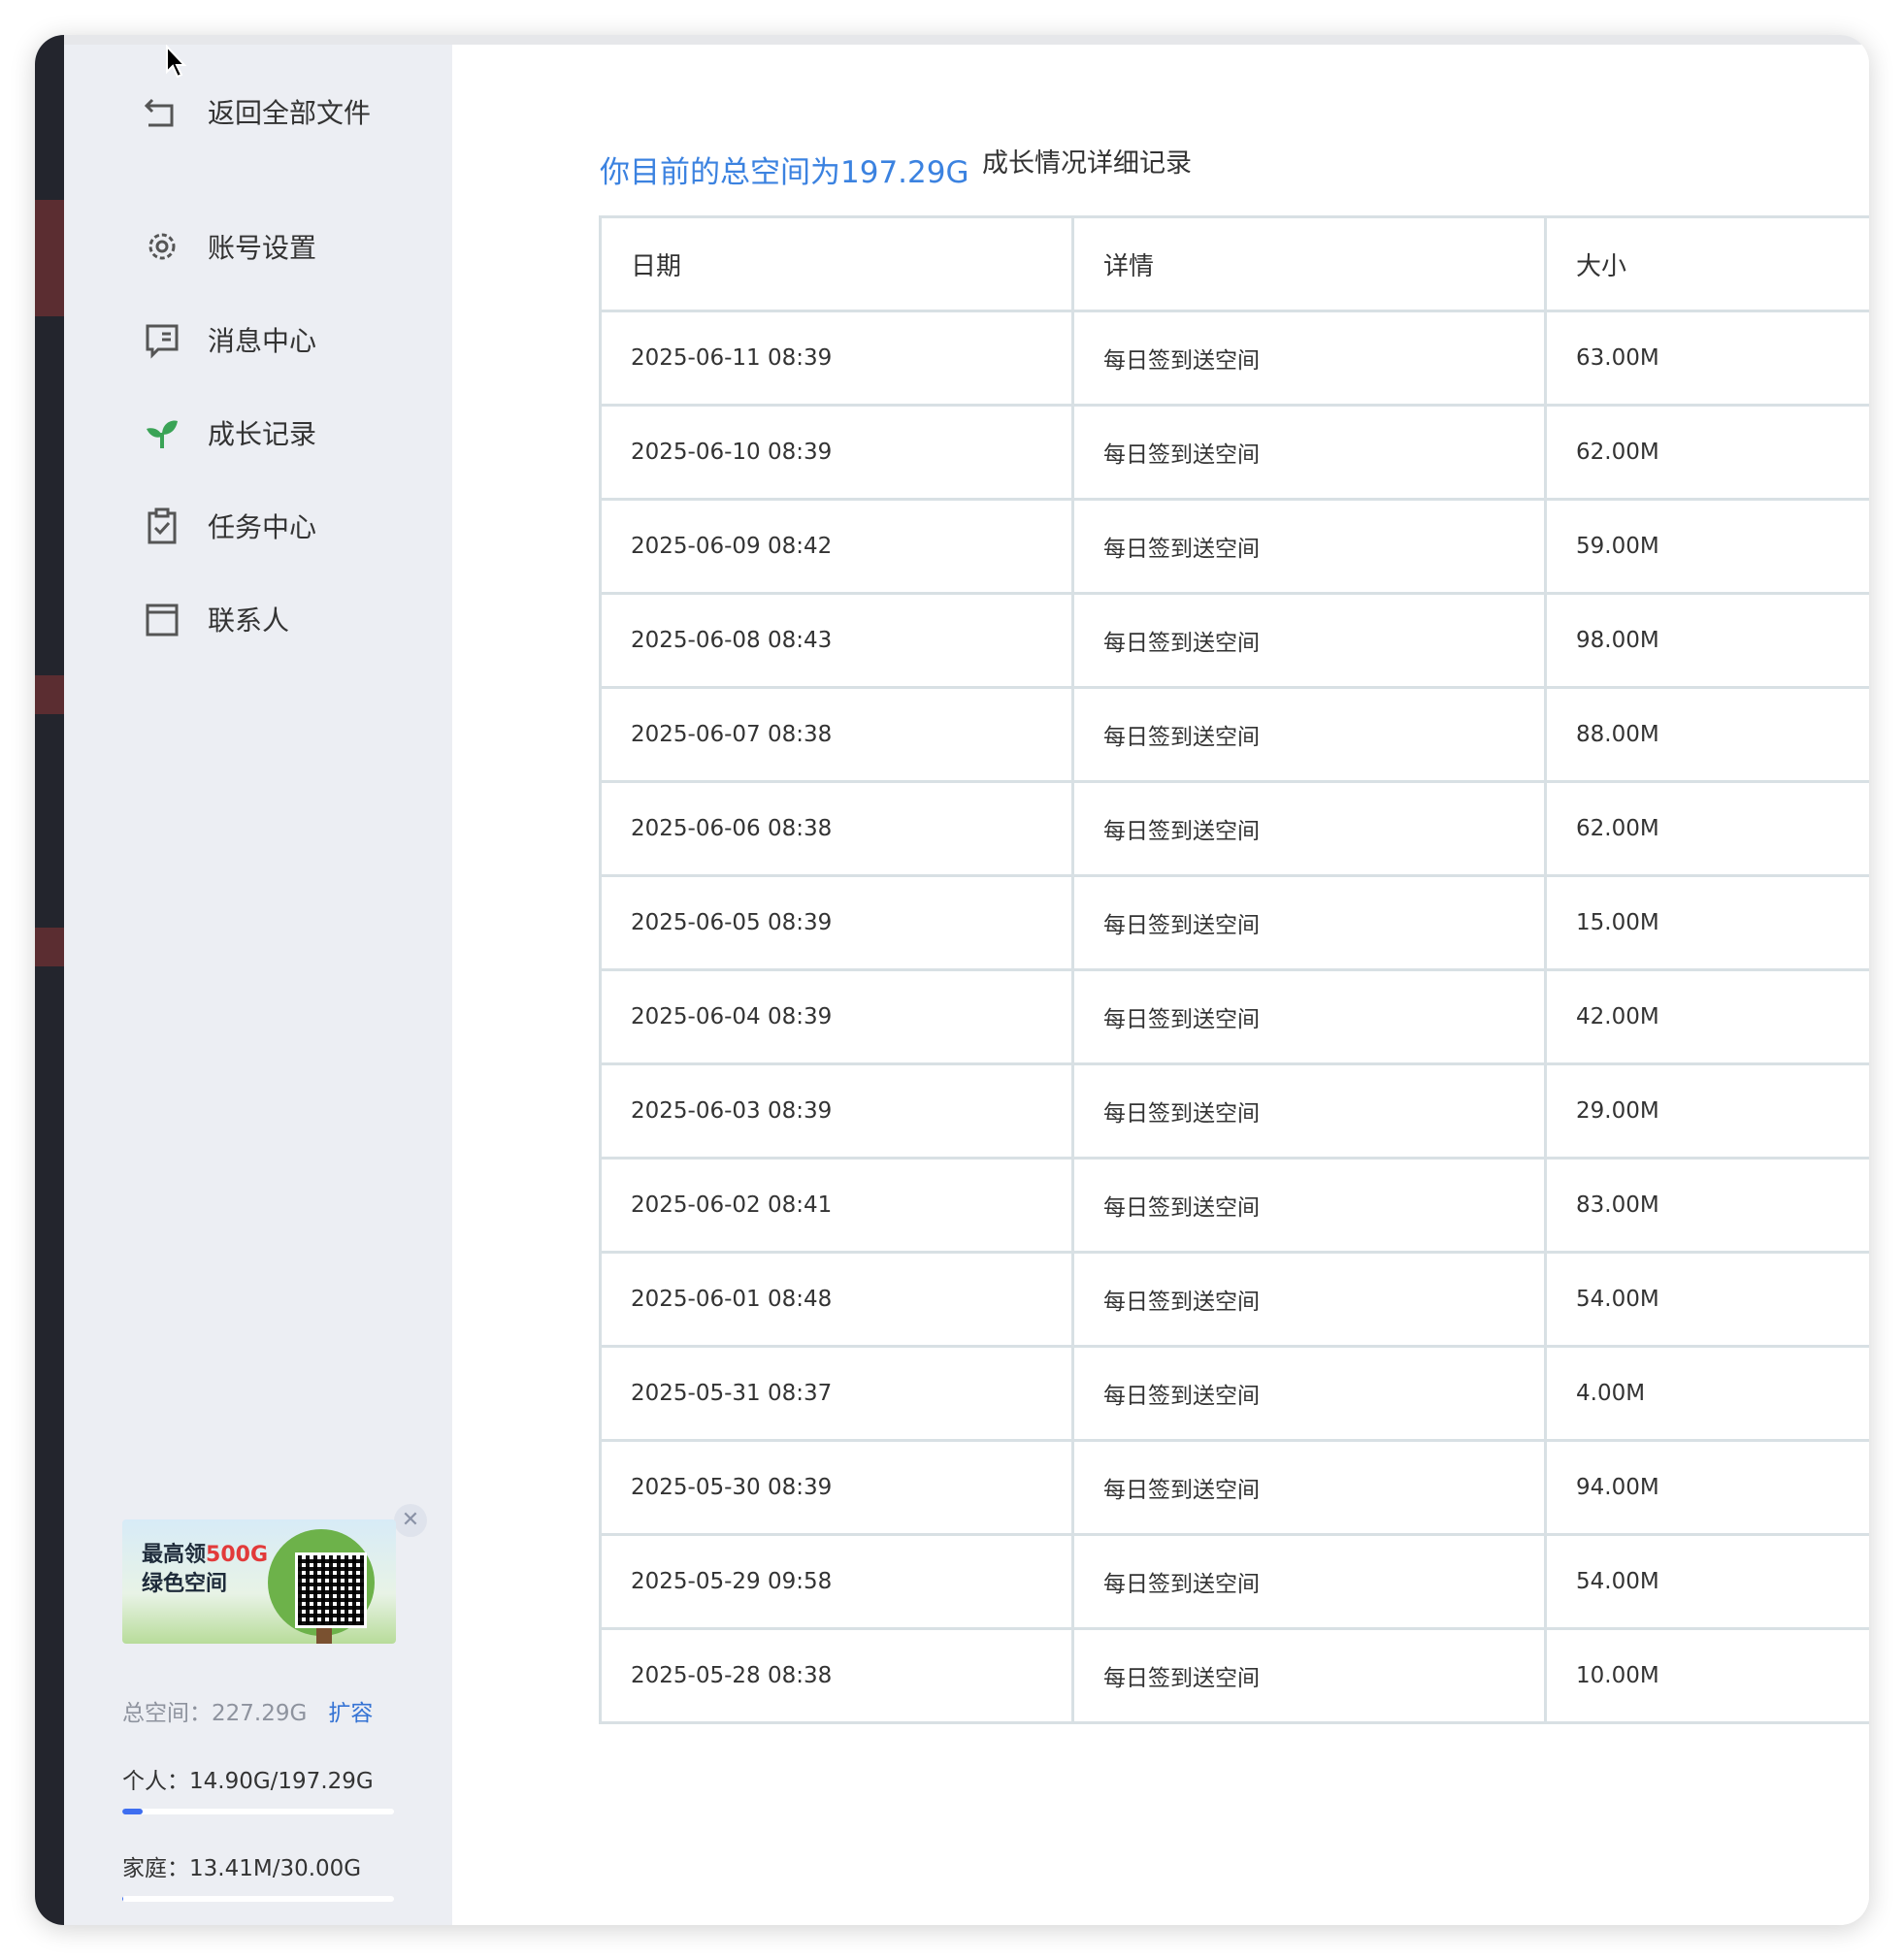  I want to click on table-row: 2025-06-05 08:39 每日签到送空间 15.00M, so click(1234, 922).